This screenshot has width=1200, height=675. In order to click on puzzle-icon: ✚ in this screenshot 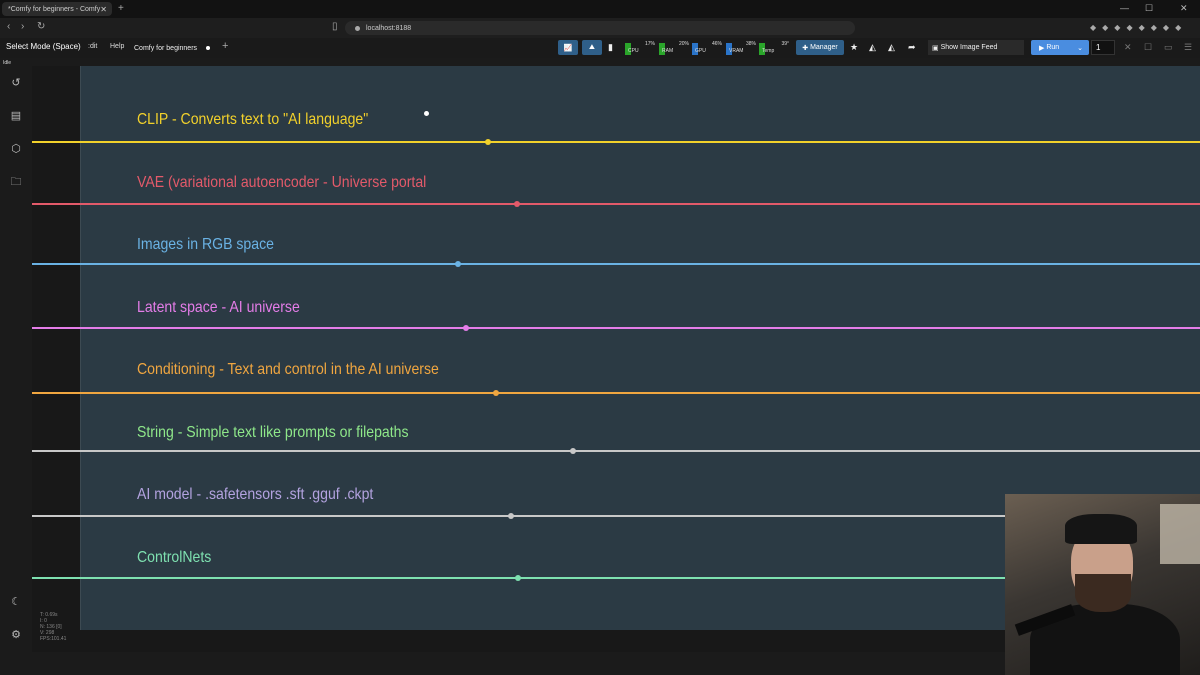, I will do `click(806, 48)`.